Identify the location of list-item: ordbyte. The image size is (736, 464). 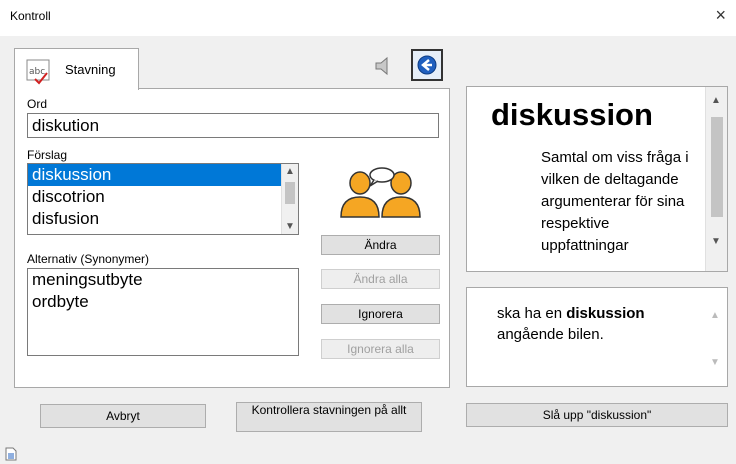
(163, 302).